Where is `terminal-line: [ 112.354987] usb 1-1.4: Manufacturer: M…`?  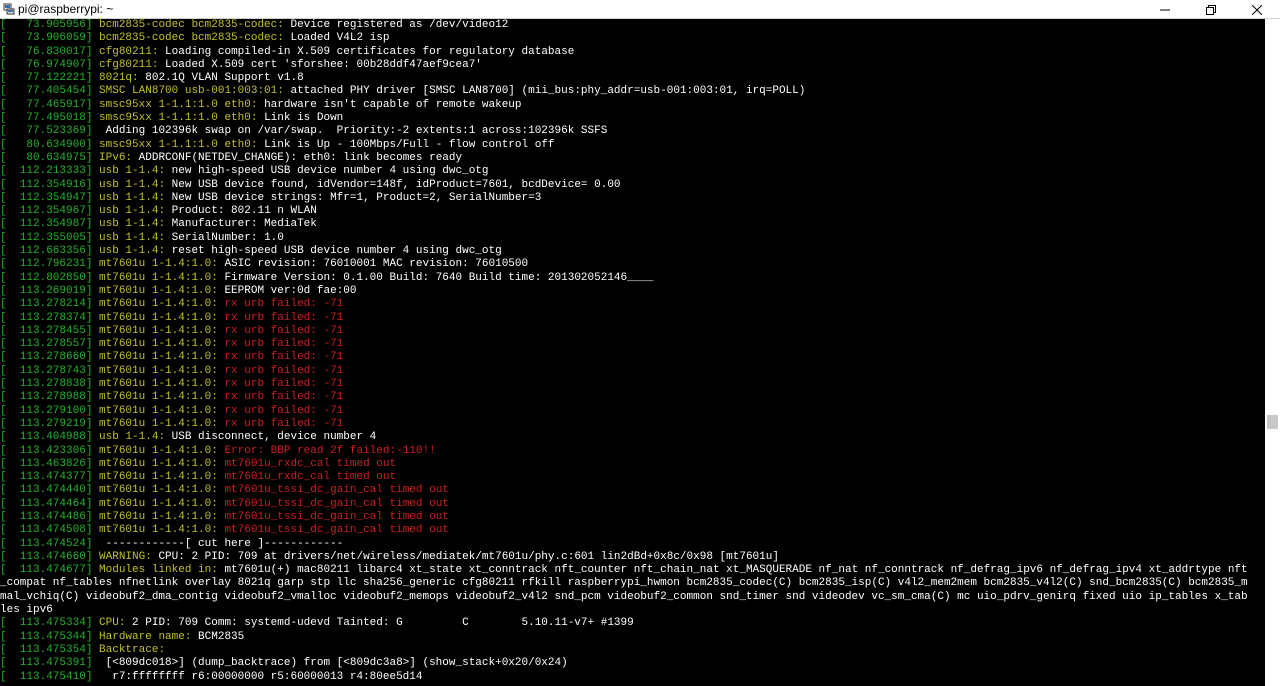 terminal-line: [ 112.354987] usb 1-1.4: Manufacturer: M… is located at coordinates (632, 224).